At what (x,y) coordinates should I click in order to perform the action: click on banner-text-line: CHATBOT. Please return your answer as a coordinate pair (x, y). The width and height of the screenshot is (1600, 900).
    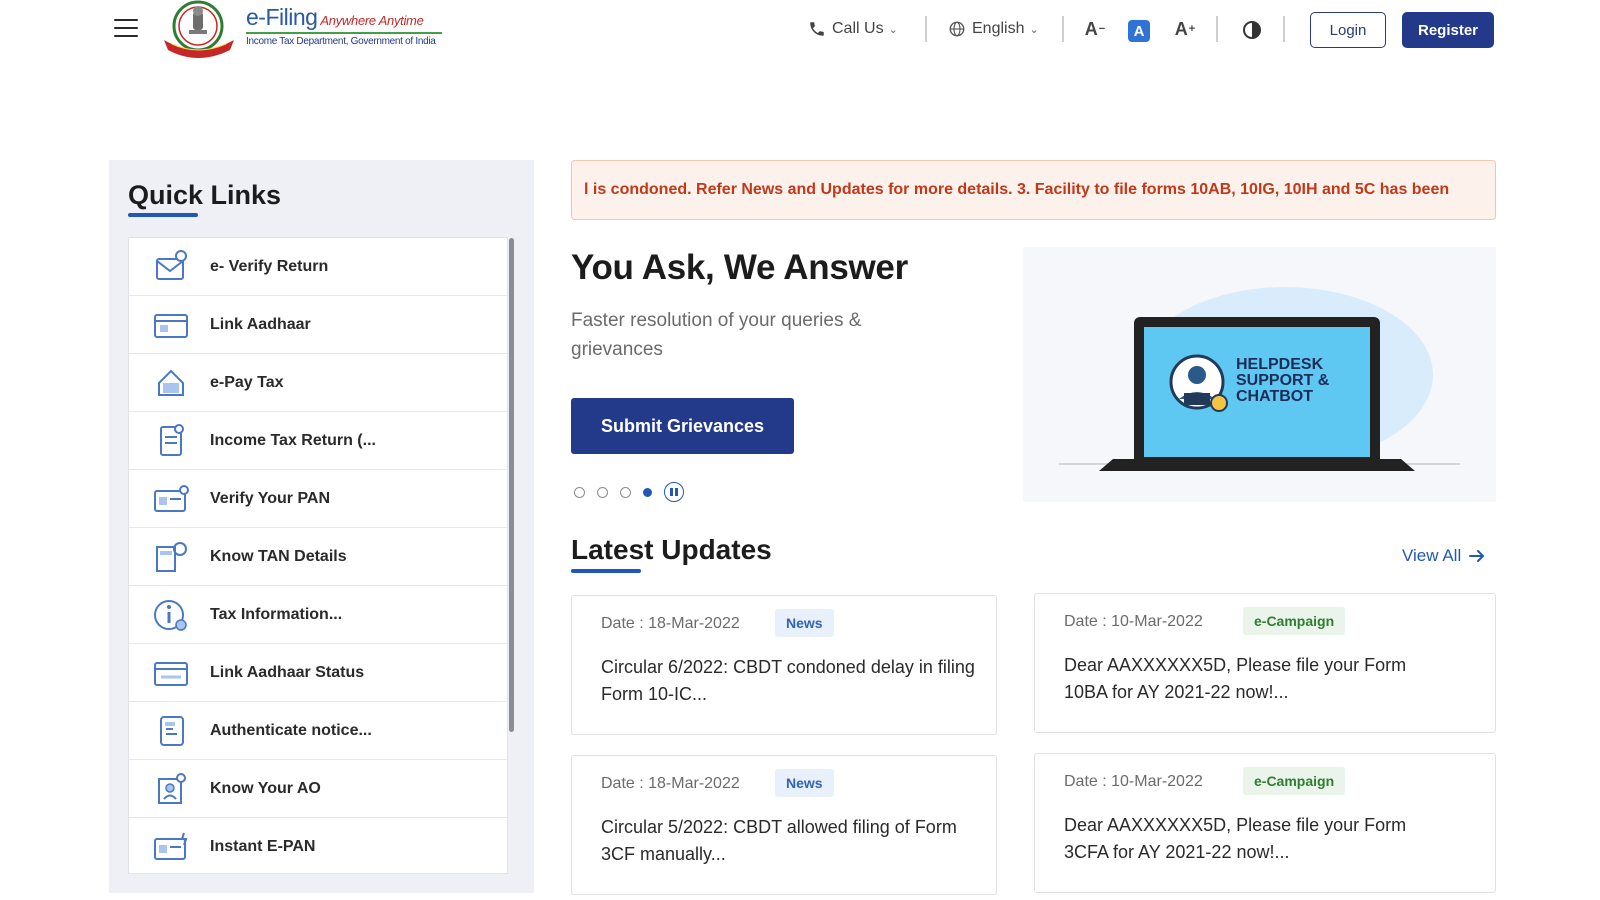
    Looking at the image, I should click on (1274, 396).